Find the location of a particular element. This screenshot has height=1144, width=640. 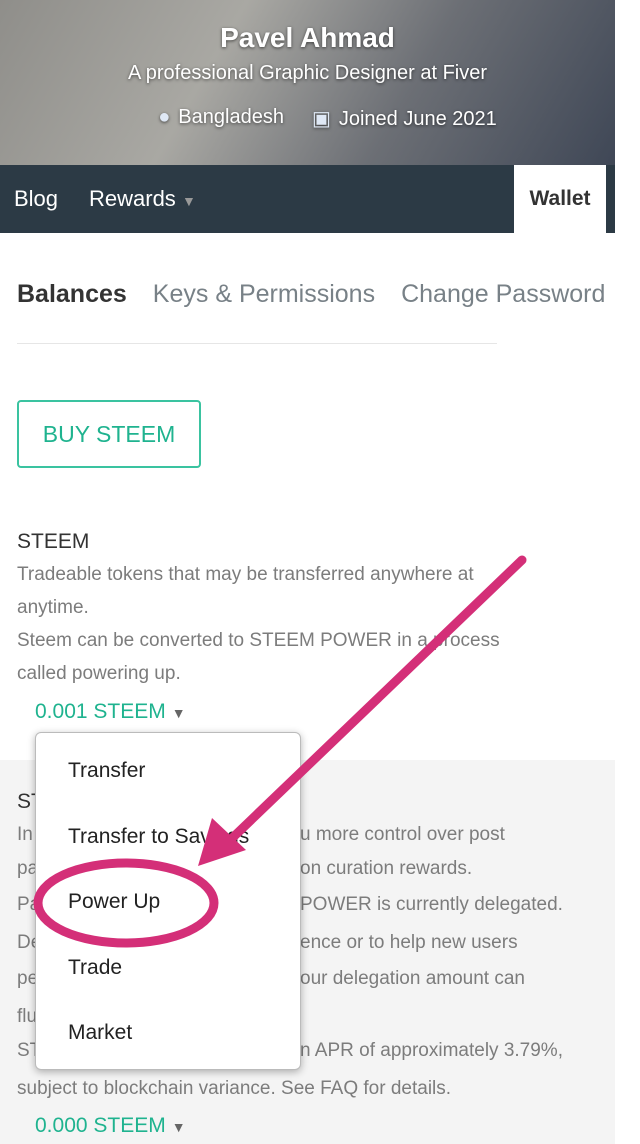

profile-joined: Joined June 2021 is located at coordinates (417, 119).